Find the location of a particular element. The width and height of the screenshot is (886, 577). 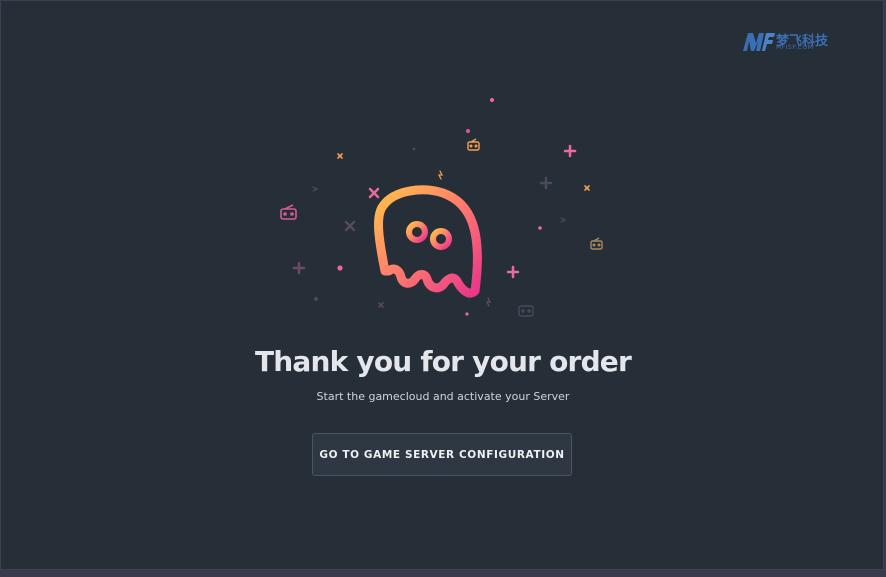

game-server-configuration-button: GO TO GAME SERVER CONFIGURATION is located at coordinates (442, 454).